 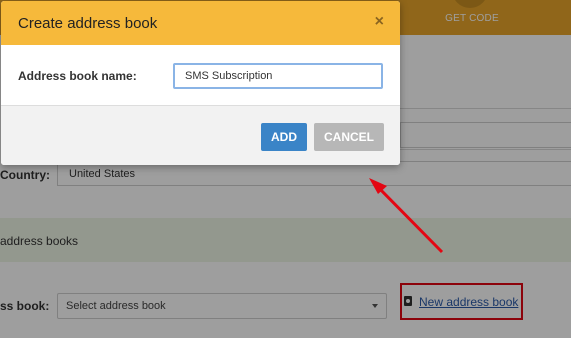 What do you see at coordinates (284, 137) in the screenshot?
I see `add-button: ADD` at bounding box center [284, 137].